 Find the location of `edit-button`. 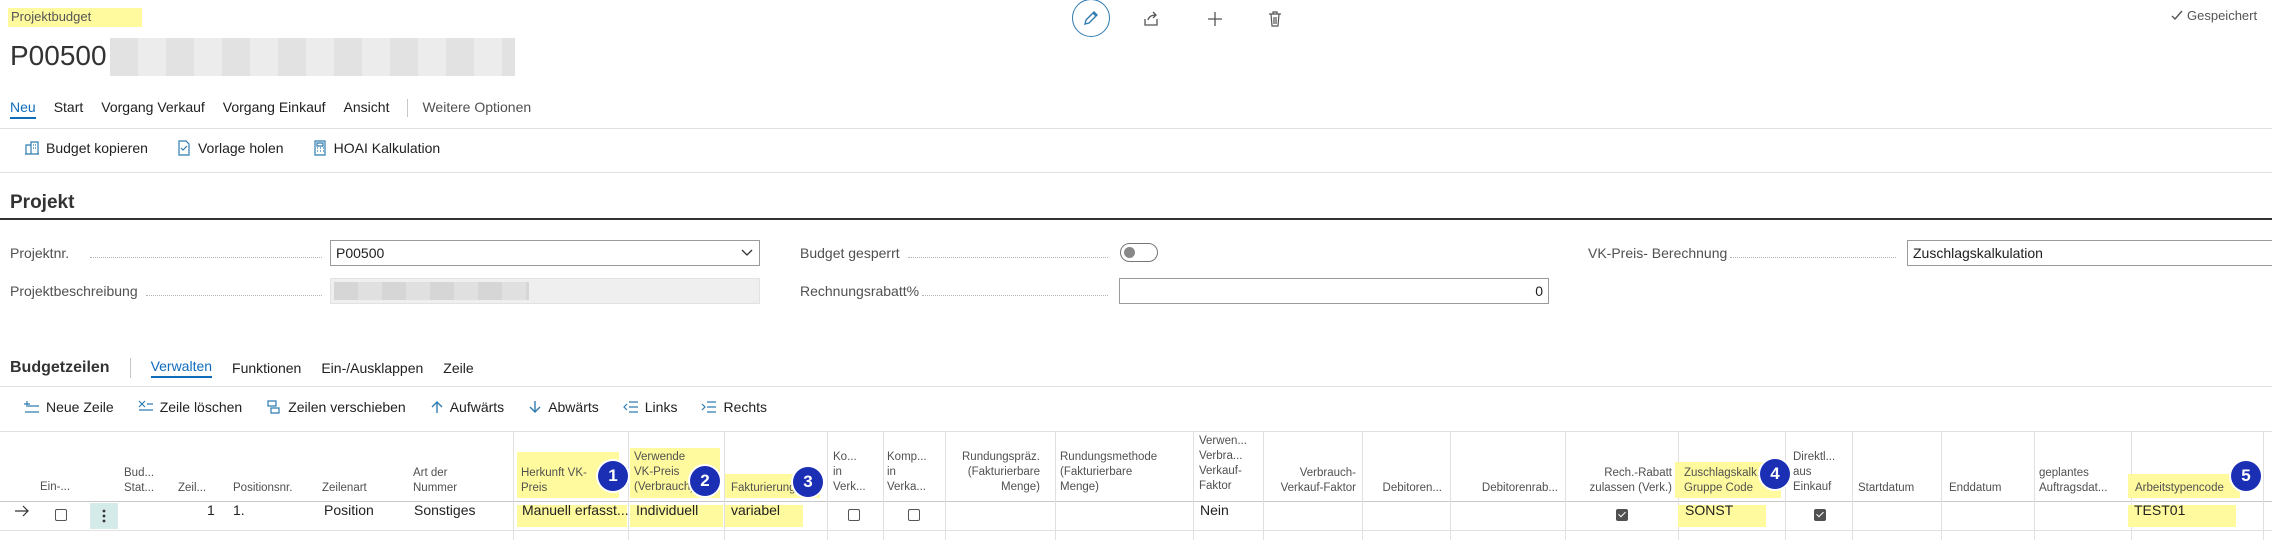

edit-button is located at coordinates (1091, 18).